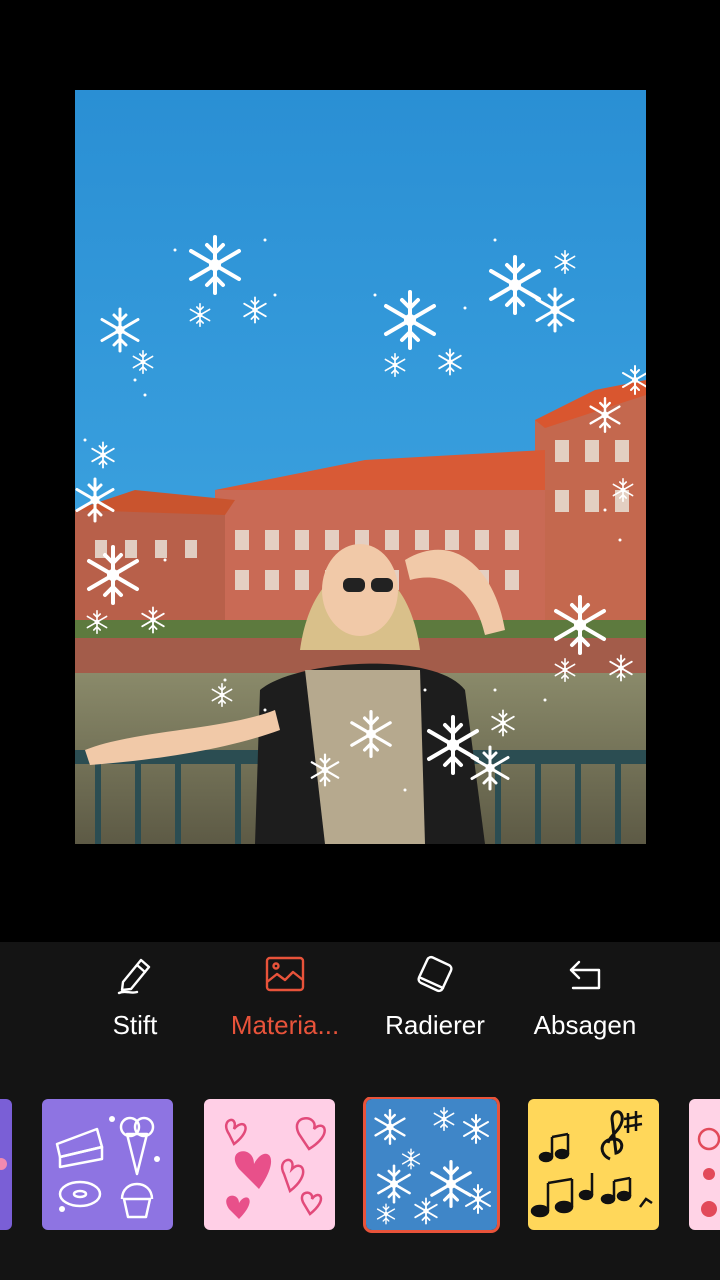 The width and height of the screenshot is (720, 1280). I want to click on image-icon, so click(285, 974).